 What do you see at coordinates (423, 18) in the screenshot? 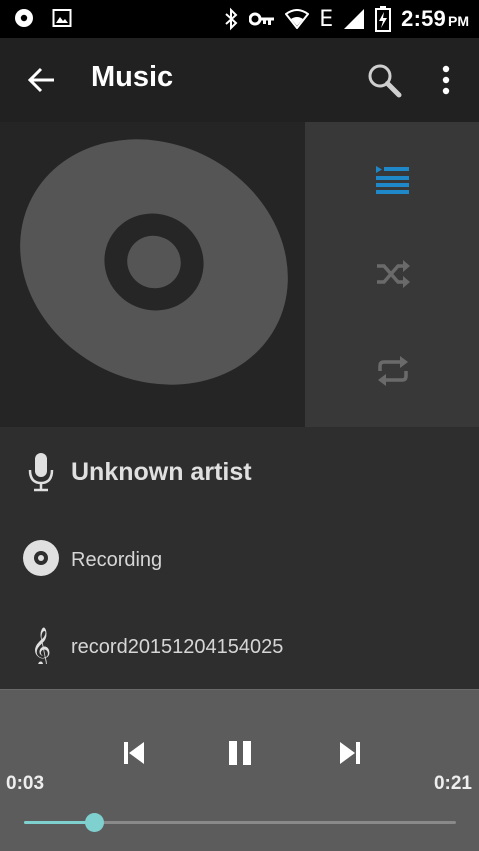
I see `clock: 2:59` at bounding box center [423, 18].